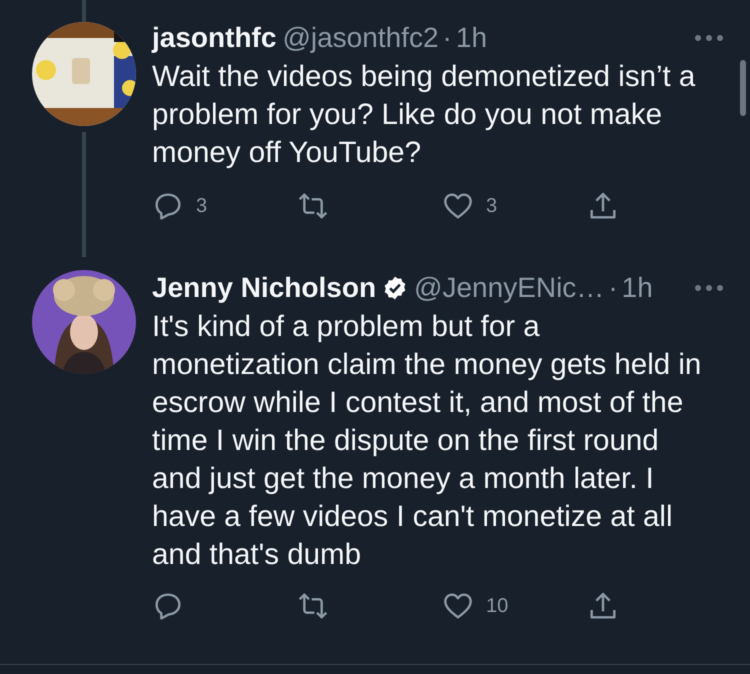 The height and width of the screenshot is (674, 750). I want to click on action-count: 10, so click(497, 606).